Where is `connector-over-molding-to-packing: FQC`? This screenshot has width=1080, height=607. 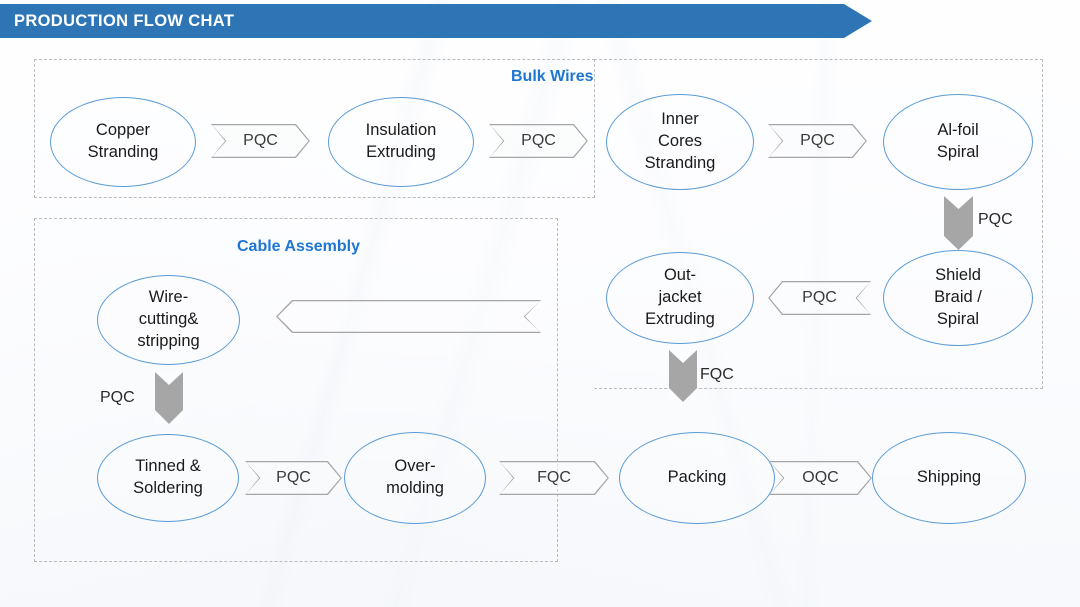 connector-over-molding-to-packing: FQC is located at coordinates (554, 478).